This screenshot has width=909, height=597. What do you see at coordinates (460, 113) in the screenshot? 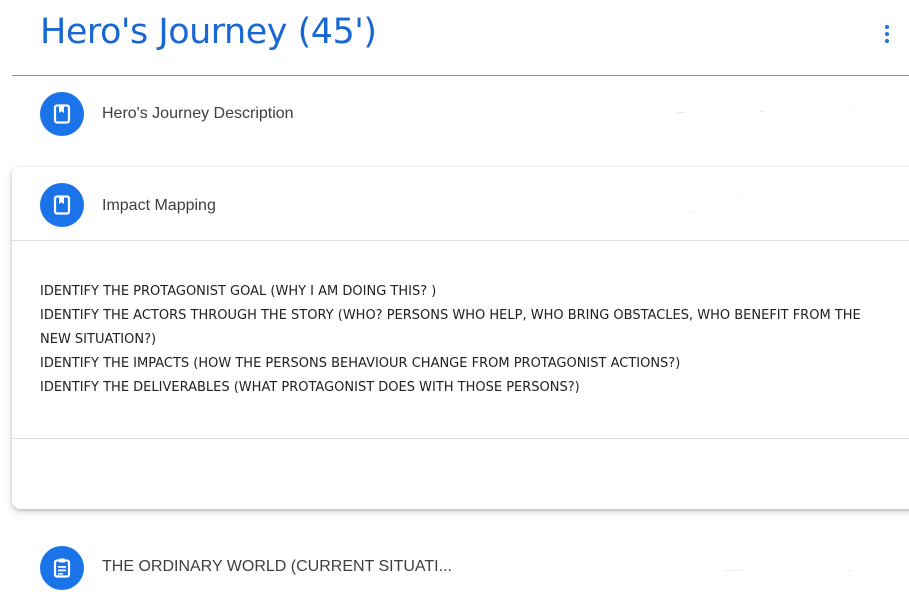
I see `classwork-item-heros-journey-description: Hero's Journey Description` at bounding box center [460, 113].